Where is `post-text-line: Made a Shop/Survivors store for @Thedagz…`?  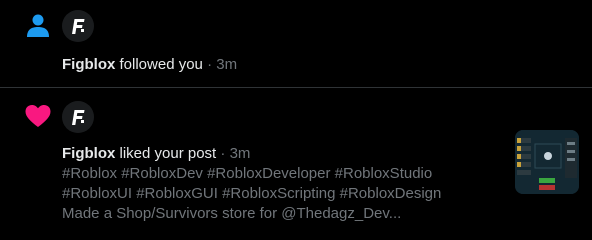
post-text-line: Made a Shop/Survivors store for @Thedagz… is located at coordinates (232, 213).